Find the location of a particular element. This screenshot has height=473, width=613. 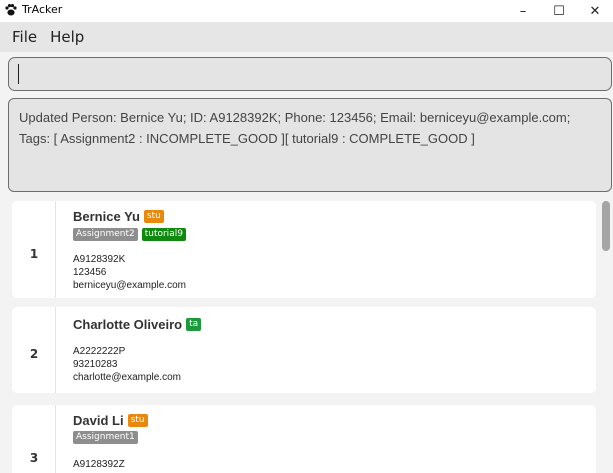

tag-badge: tutorial9 is located at coordinates (163, 234).